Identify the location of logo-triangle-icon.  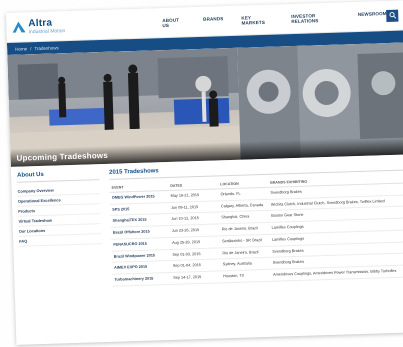
(19, 27).